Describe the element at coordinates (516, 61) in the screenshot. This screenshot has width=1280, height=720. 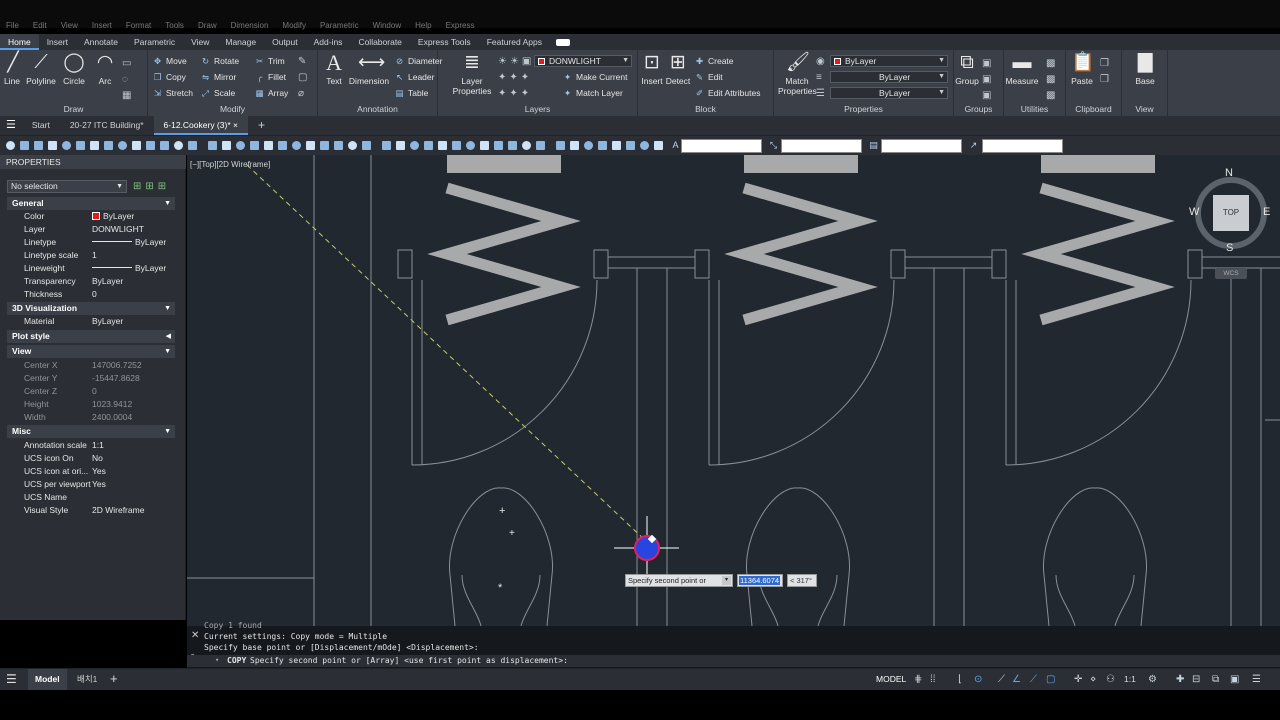
I see `layer-state-icons: ☀☀▣` at that location.